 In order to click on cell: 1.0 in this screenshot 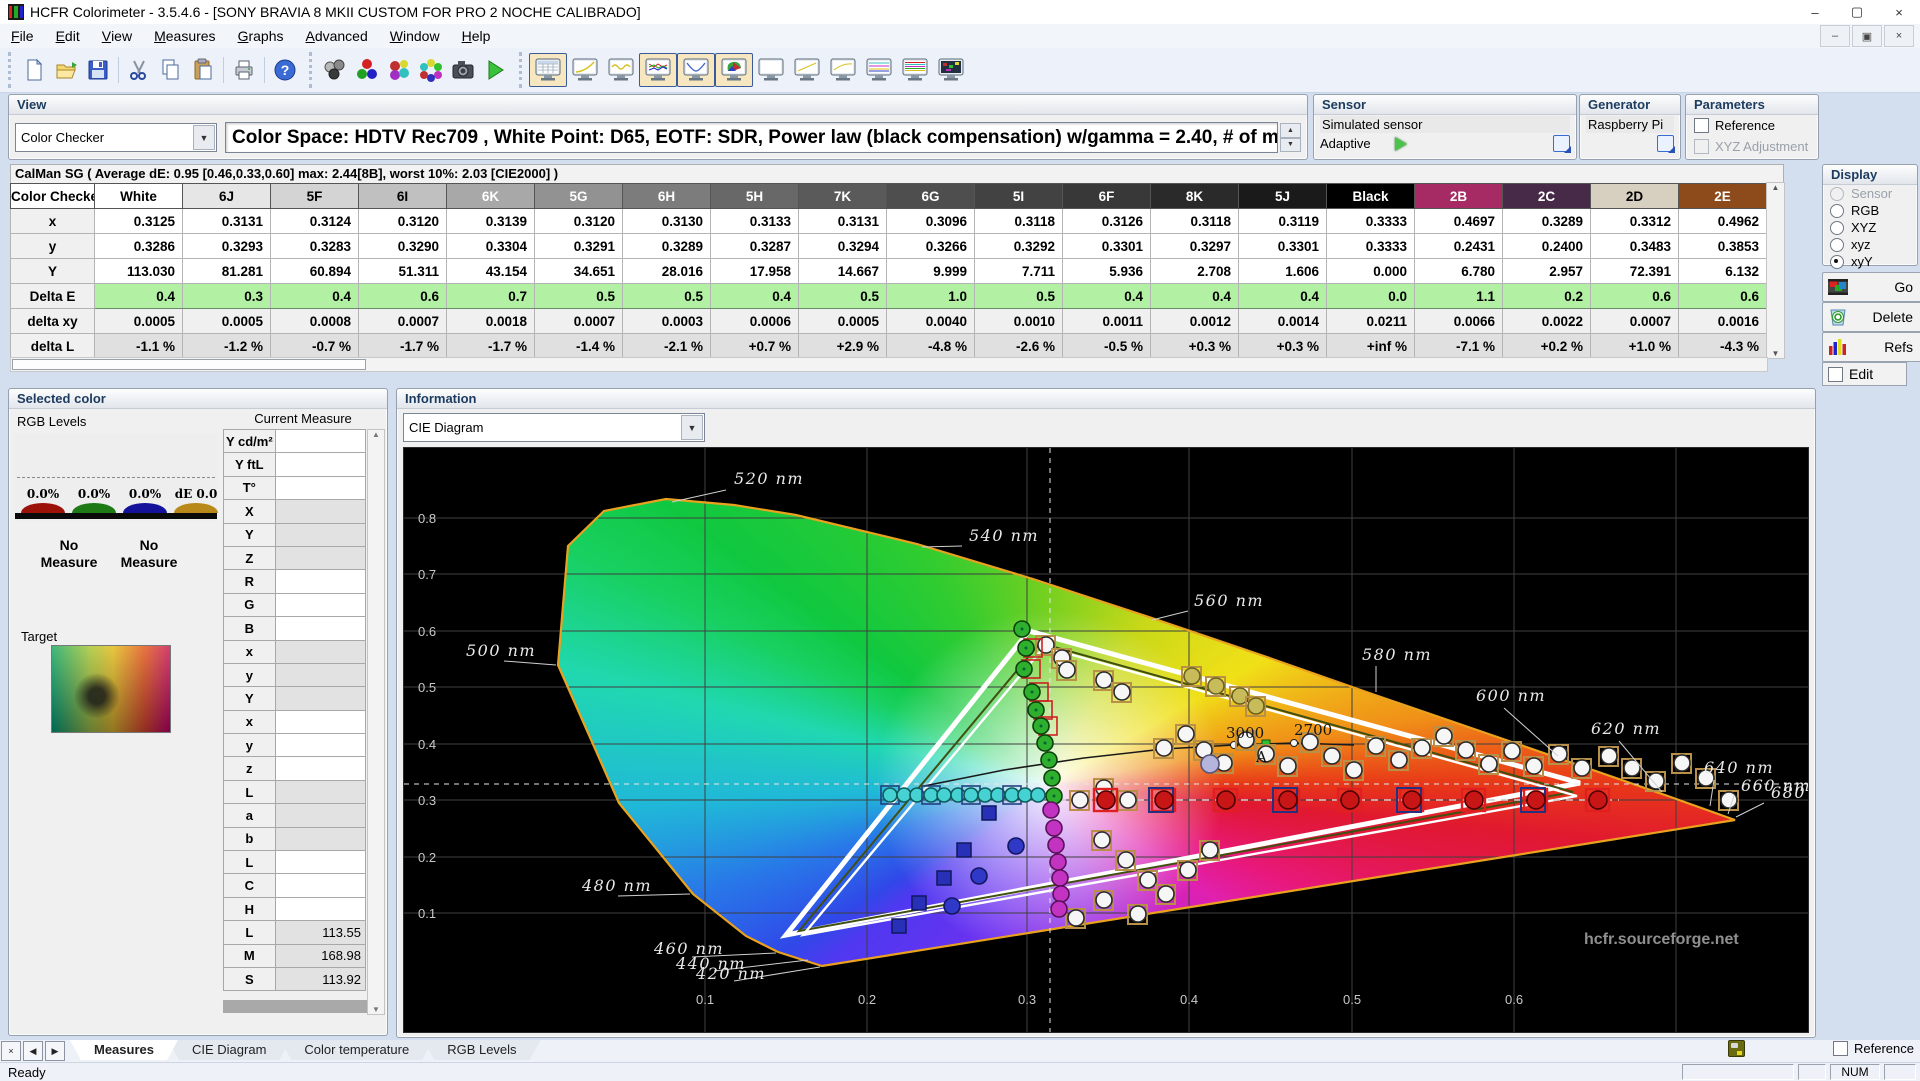, I will do `click(930, 296)`.